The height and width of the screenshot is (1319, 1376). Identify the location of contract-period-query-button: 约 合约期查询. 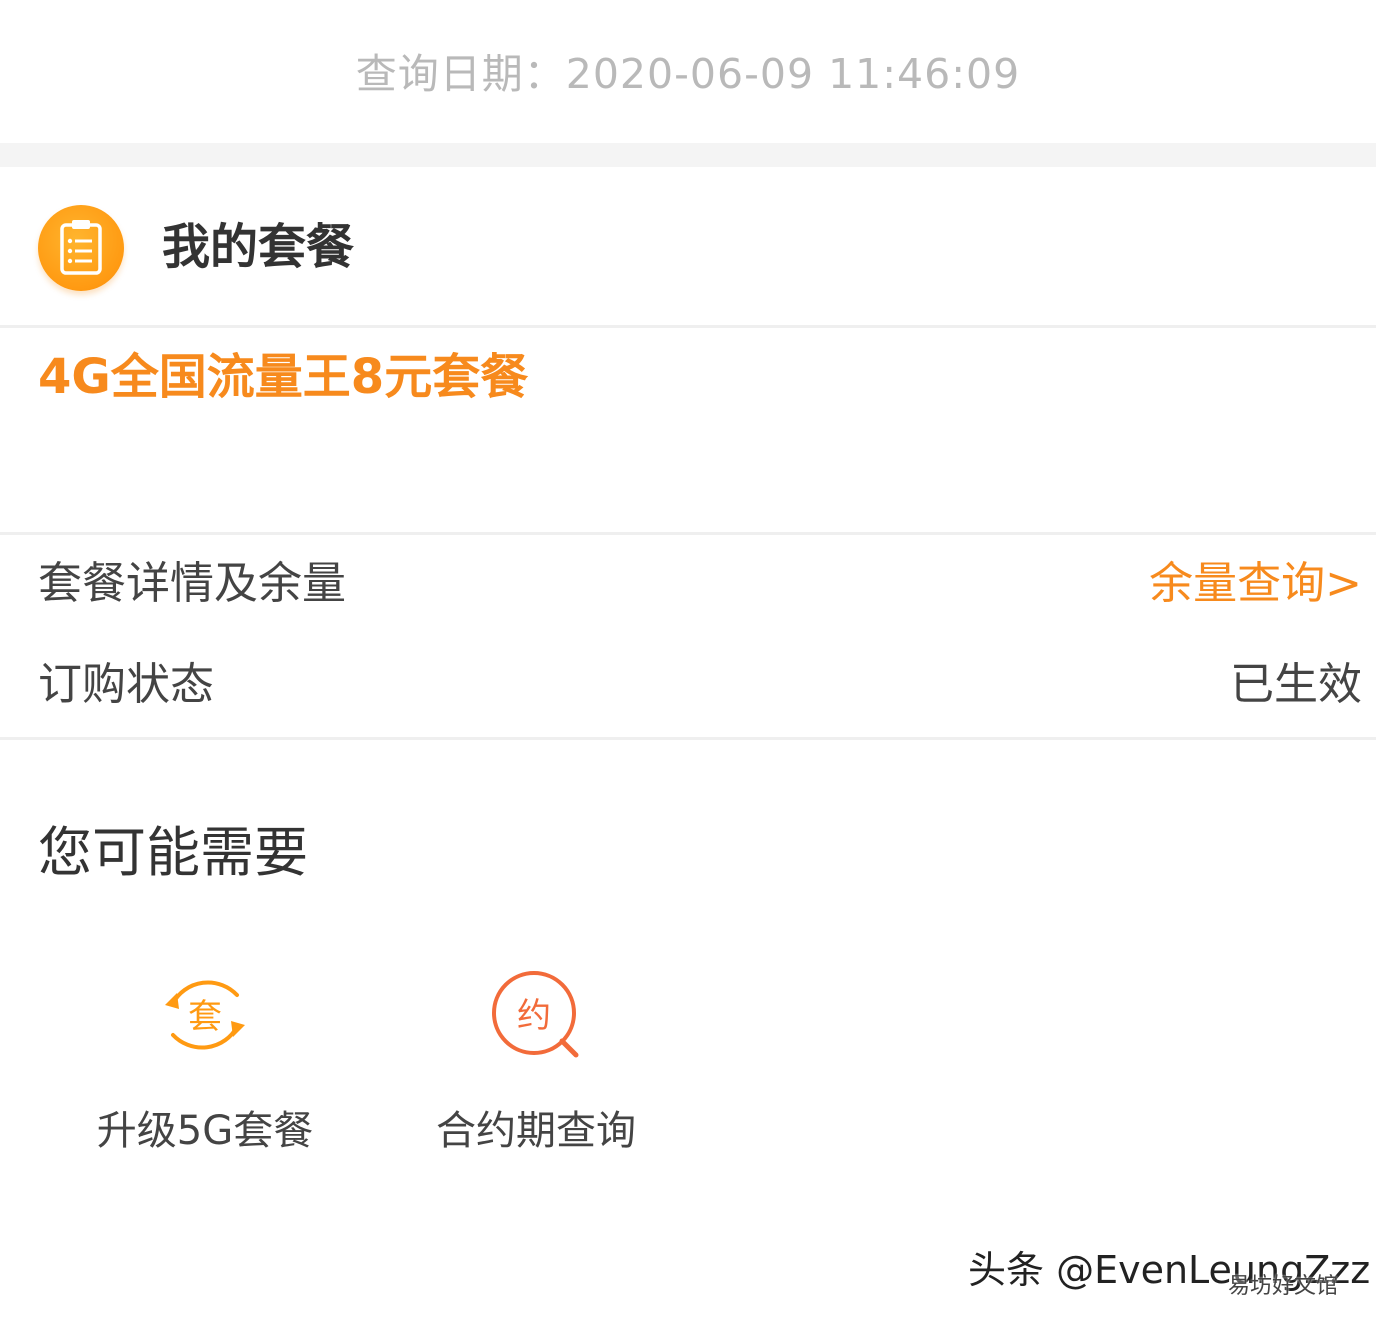
(536, 1065).